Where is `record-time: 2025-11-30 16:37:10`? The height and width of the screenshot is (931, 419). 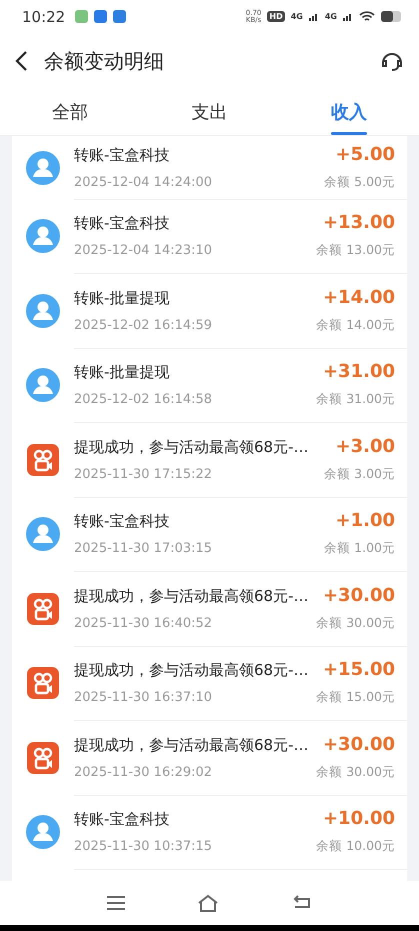
record-time: 2025-11-30 16:37:10 is located at coordinates (143, 698).